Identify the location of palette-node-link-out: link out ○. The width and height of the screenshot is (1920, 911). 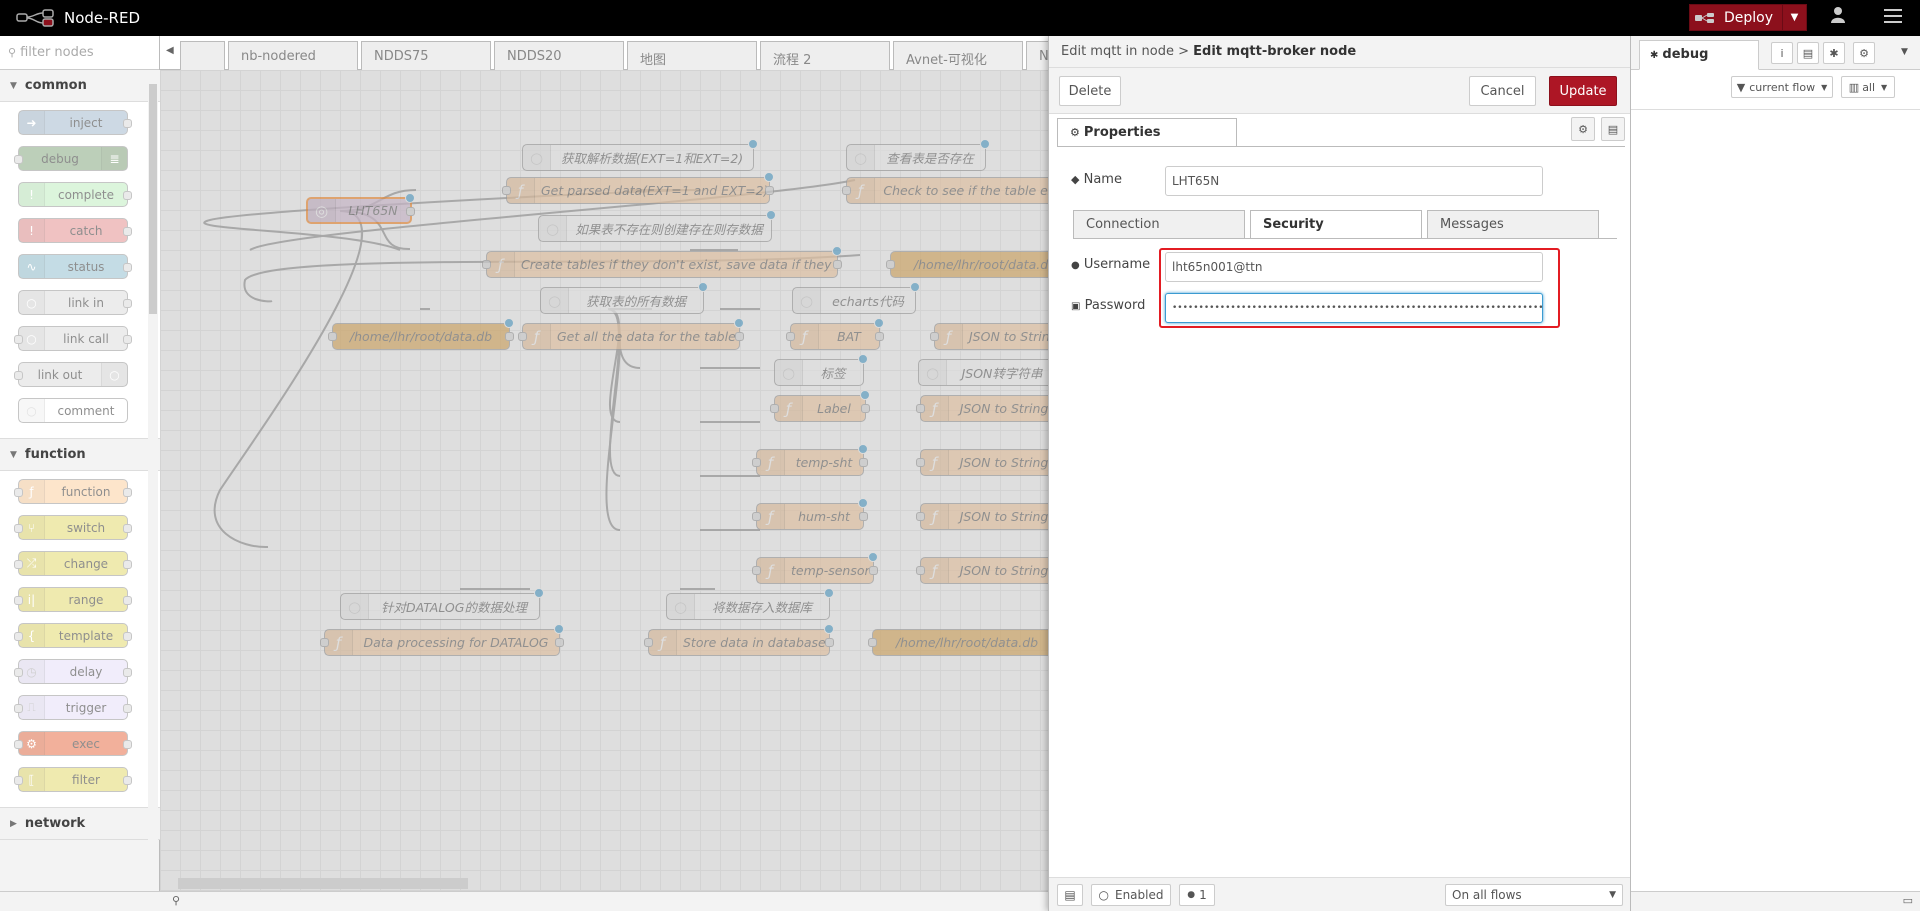
(71, 374).